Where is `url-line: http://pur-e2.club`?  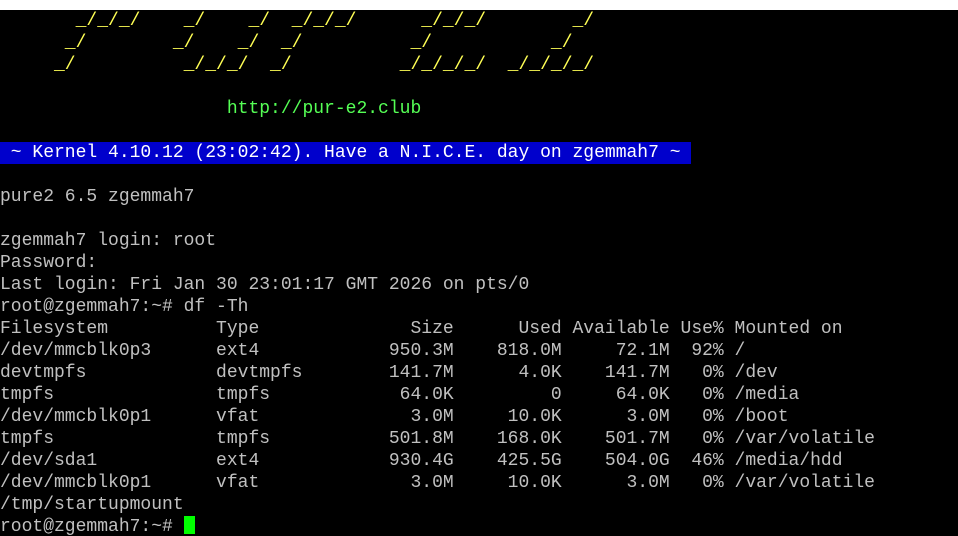
url-line: http://pur-e2.club is located at coordinates (211, 109).